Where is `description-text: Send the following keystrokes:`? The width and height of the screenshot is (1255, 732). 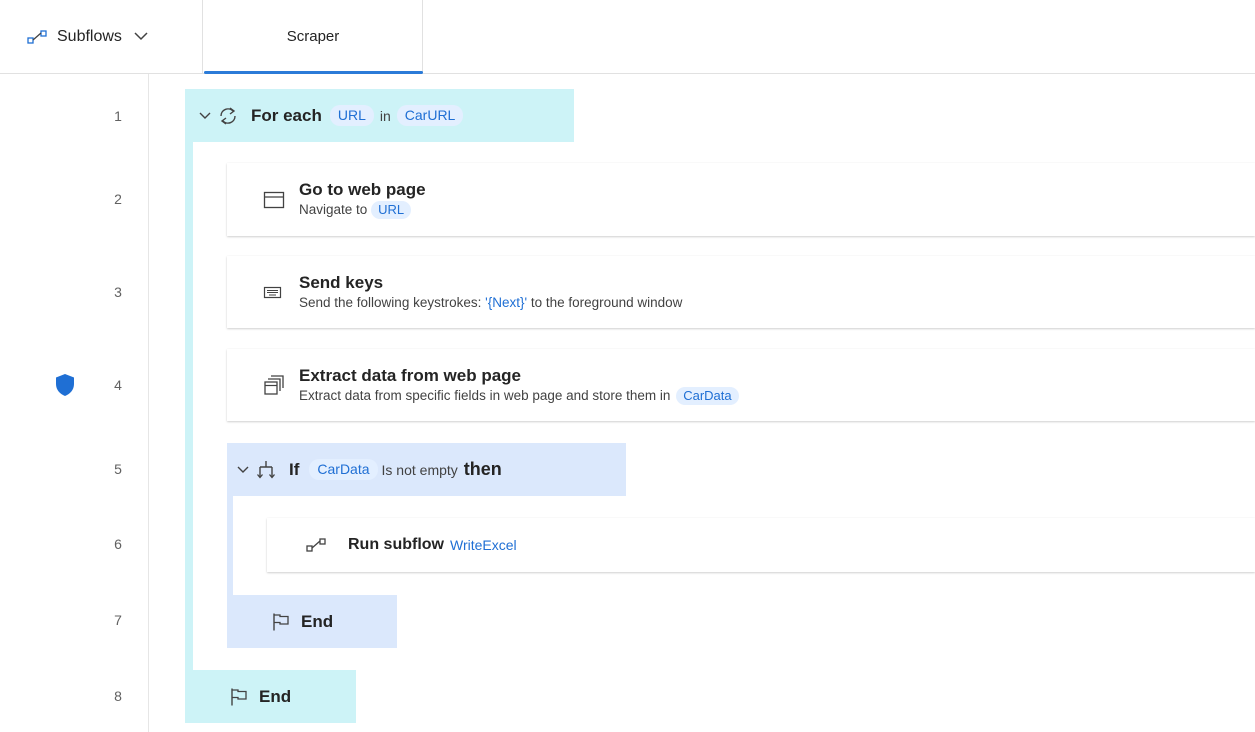
description-text: Send the following keystrokes: is located at coordinates (390, 302).